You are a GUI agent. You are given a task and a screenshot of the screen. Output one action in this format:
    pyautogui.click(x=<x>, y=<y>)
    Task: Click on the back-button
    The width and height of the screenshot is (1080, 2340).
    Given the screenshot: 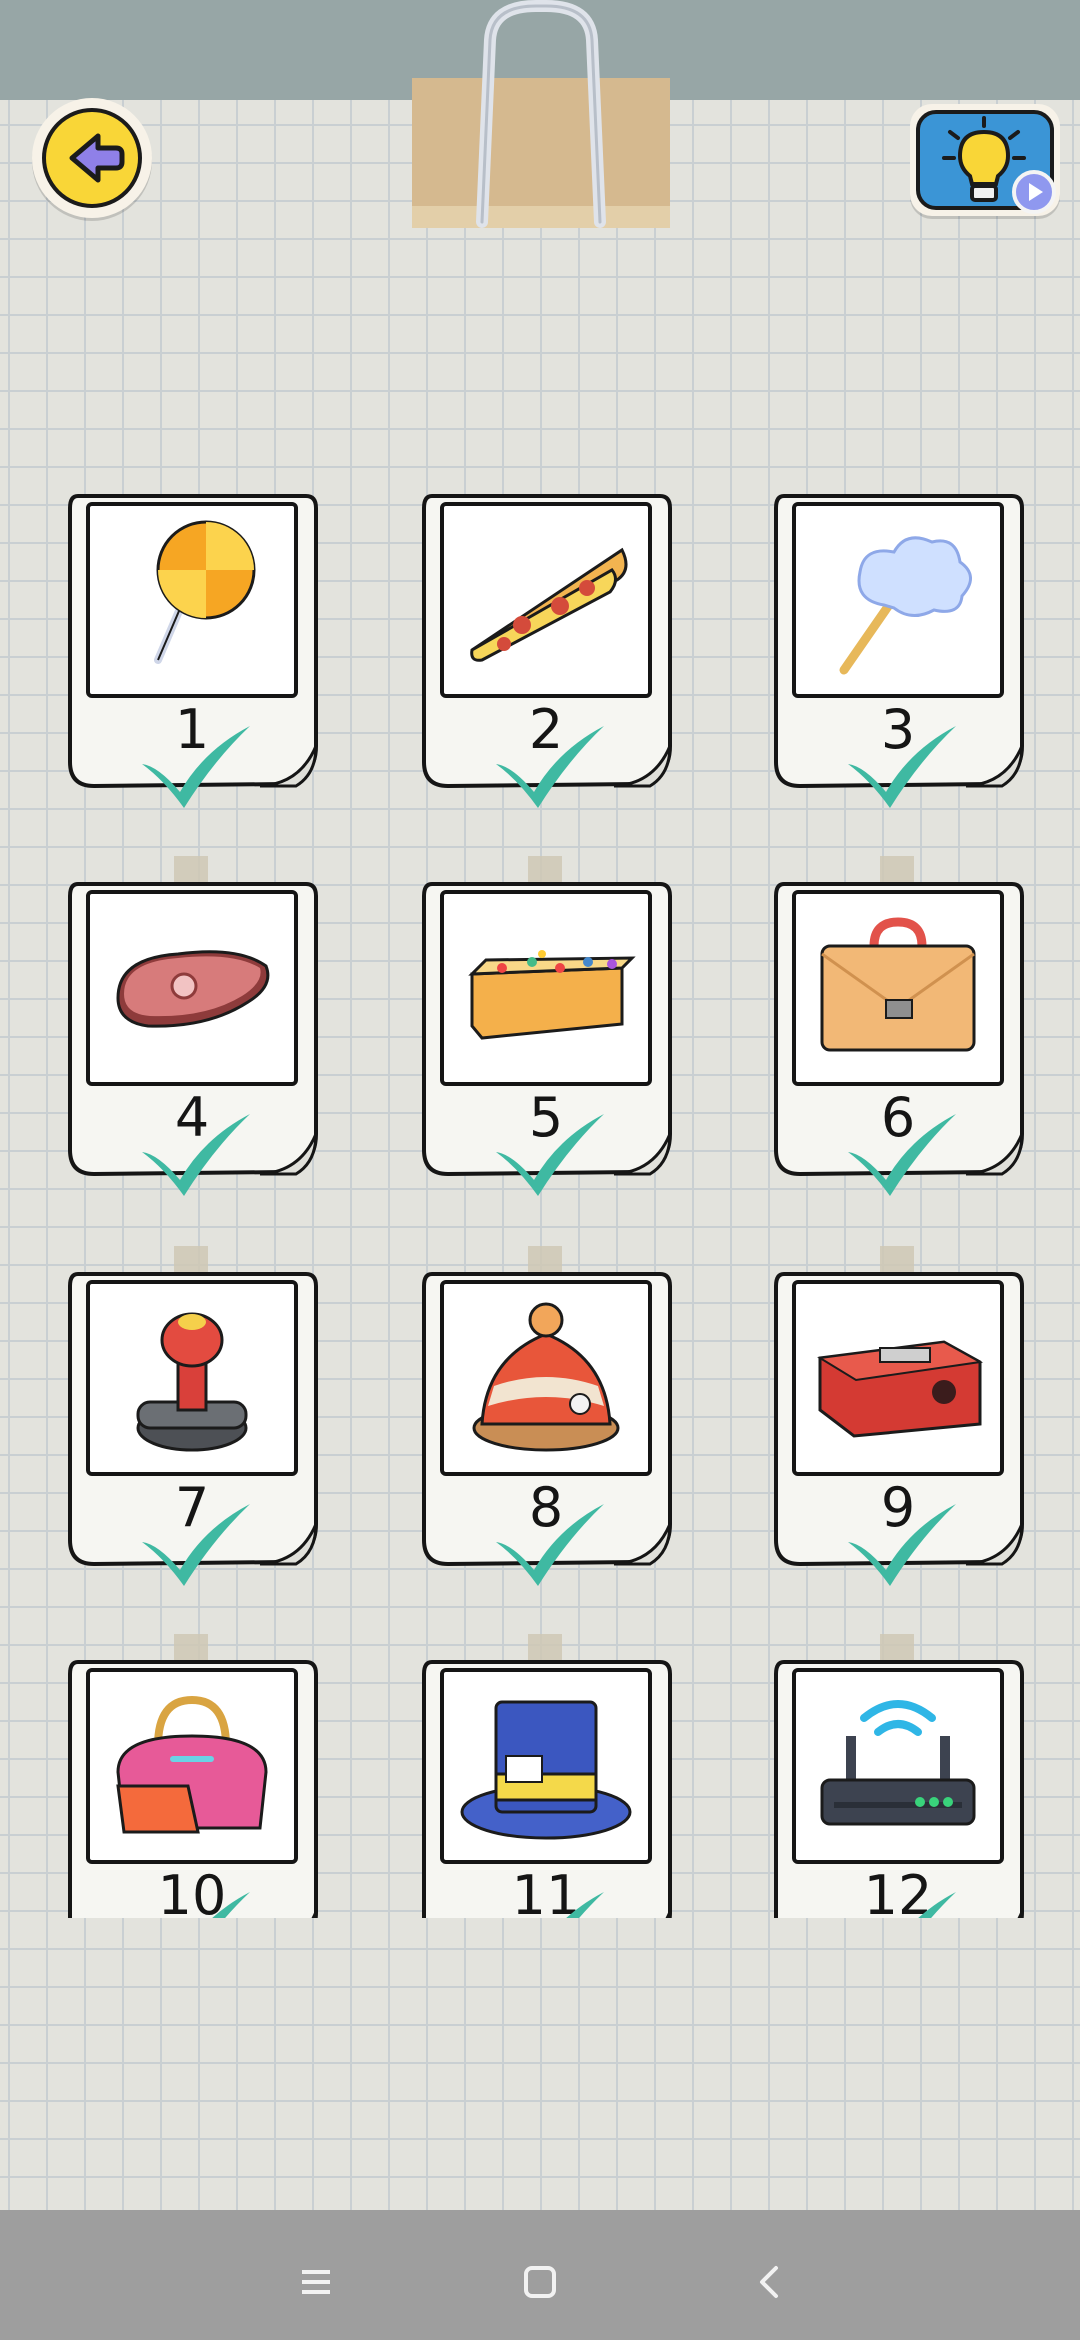 What is the action you would take?
    pyautogui.click(x=92, y=158)
    